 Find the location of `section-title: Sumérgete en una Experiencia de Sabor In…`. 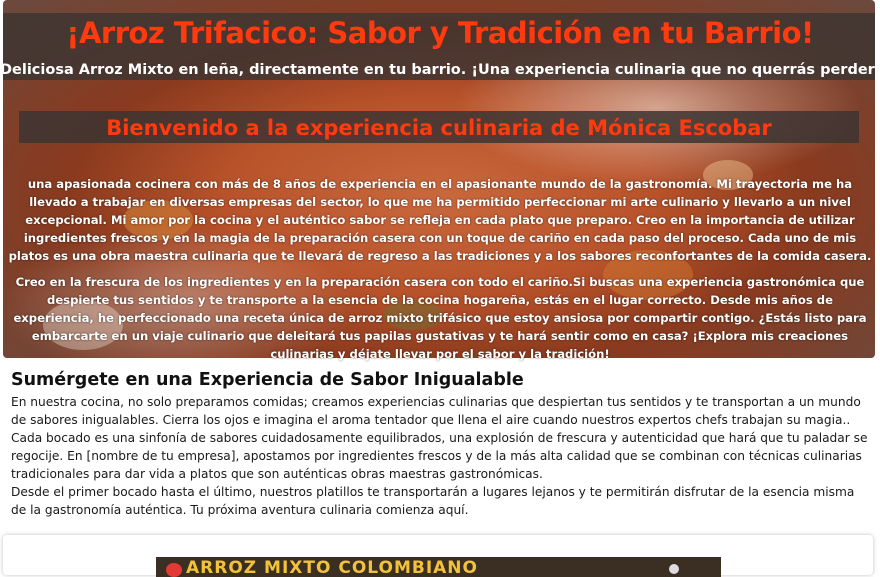

section-title: Sumérgete en una Experiencia de Sabor In… is located at coordinates (267, 380).